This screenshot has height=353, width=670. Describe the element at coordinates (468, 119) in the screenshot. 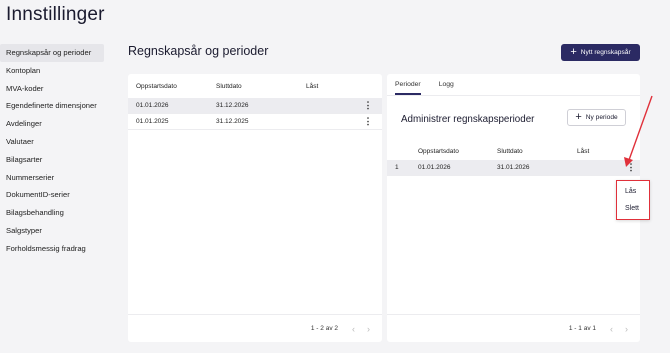

I see `periods-title: Administrer regnskapsperioder` at that location.